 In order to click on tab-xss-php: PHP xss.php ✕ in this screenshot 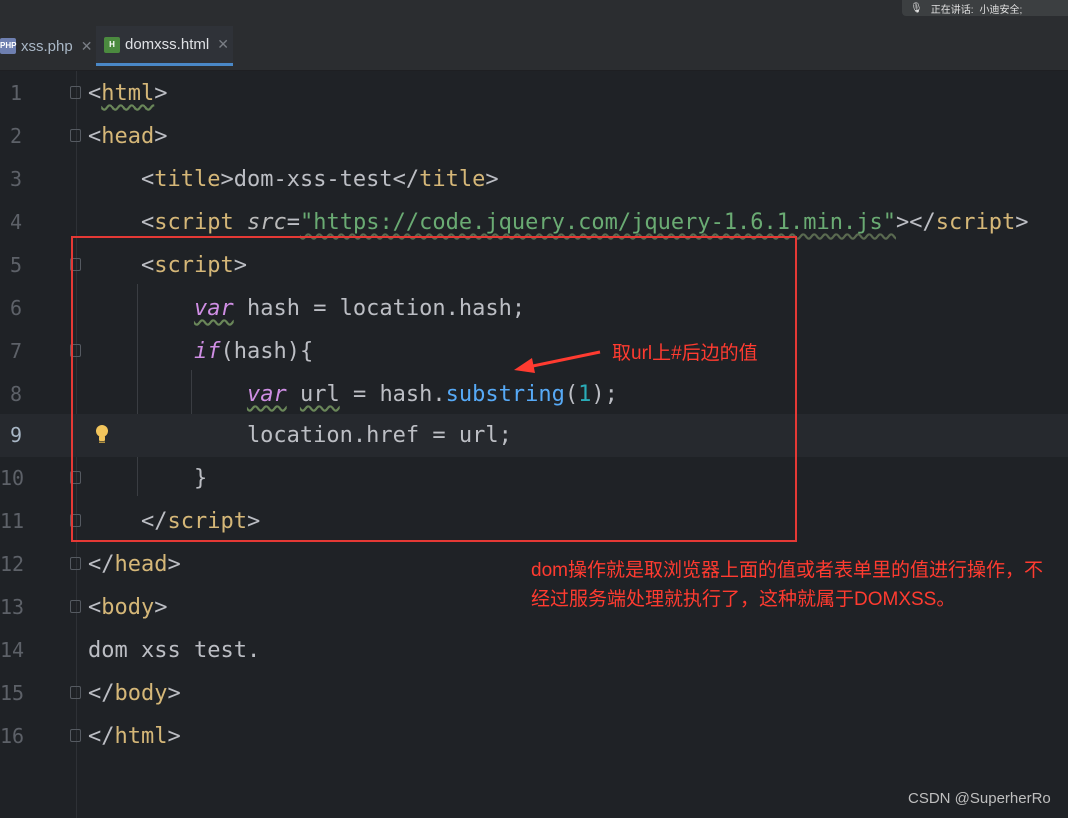, I will do `click(46, 46)`.